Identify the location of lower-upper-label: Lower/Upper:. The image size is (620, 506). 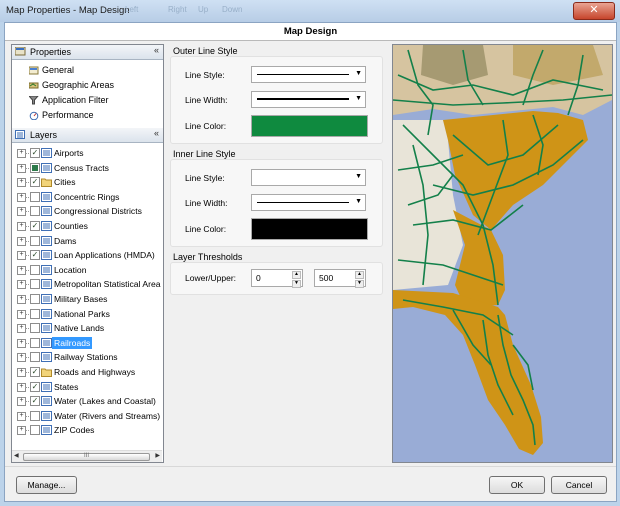
(211, 278).